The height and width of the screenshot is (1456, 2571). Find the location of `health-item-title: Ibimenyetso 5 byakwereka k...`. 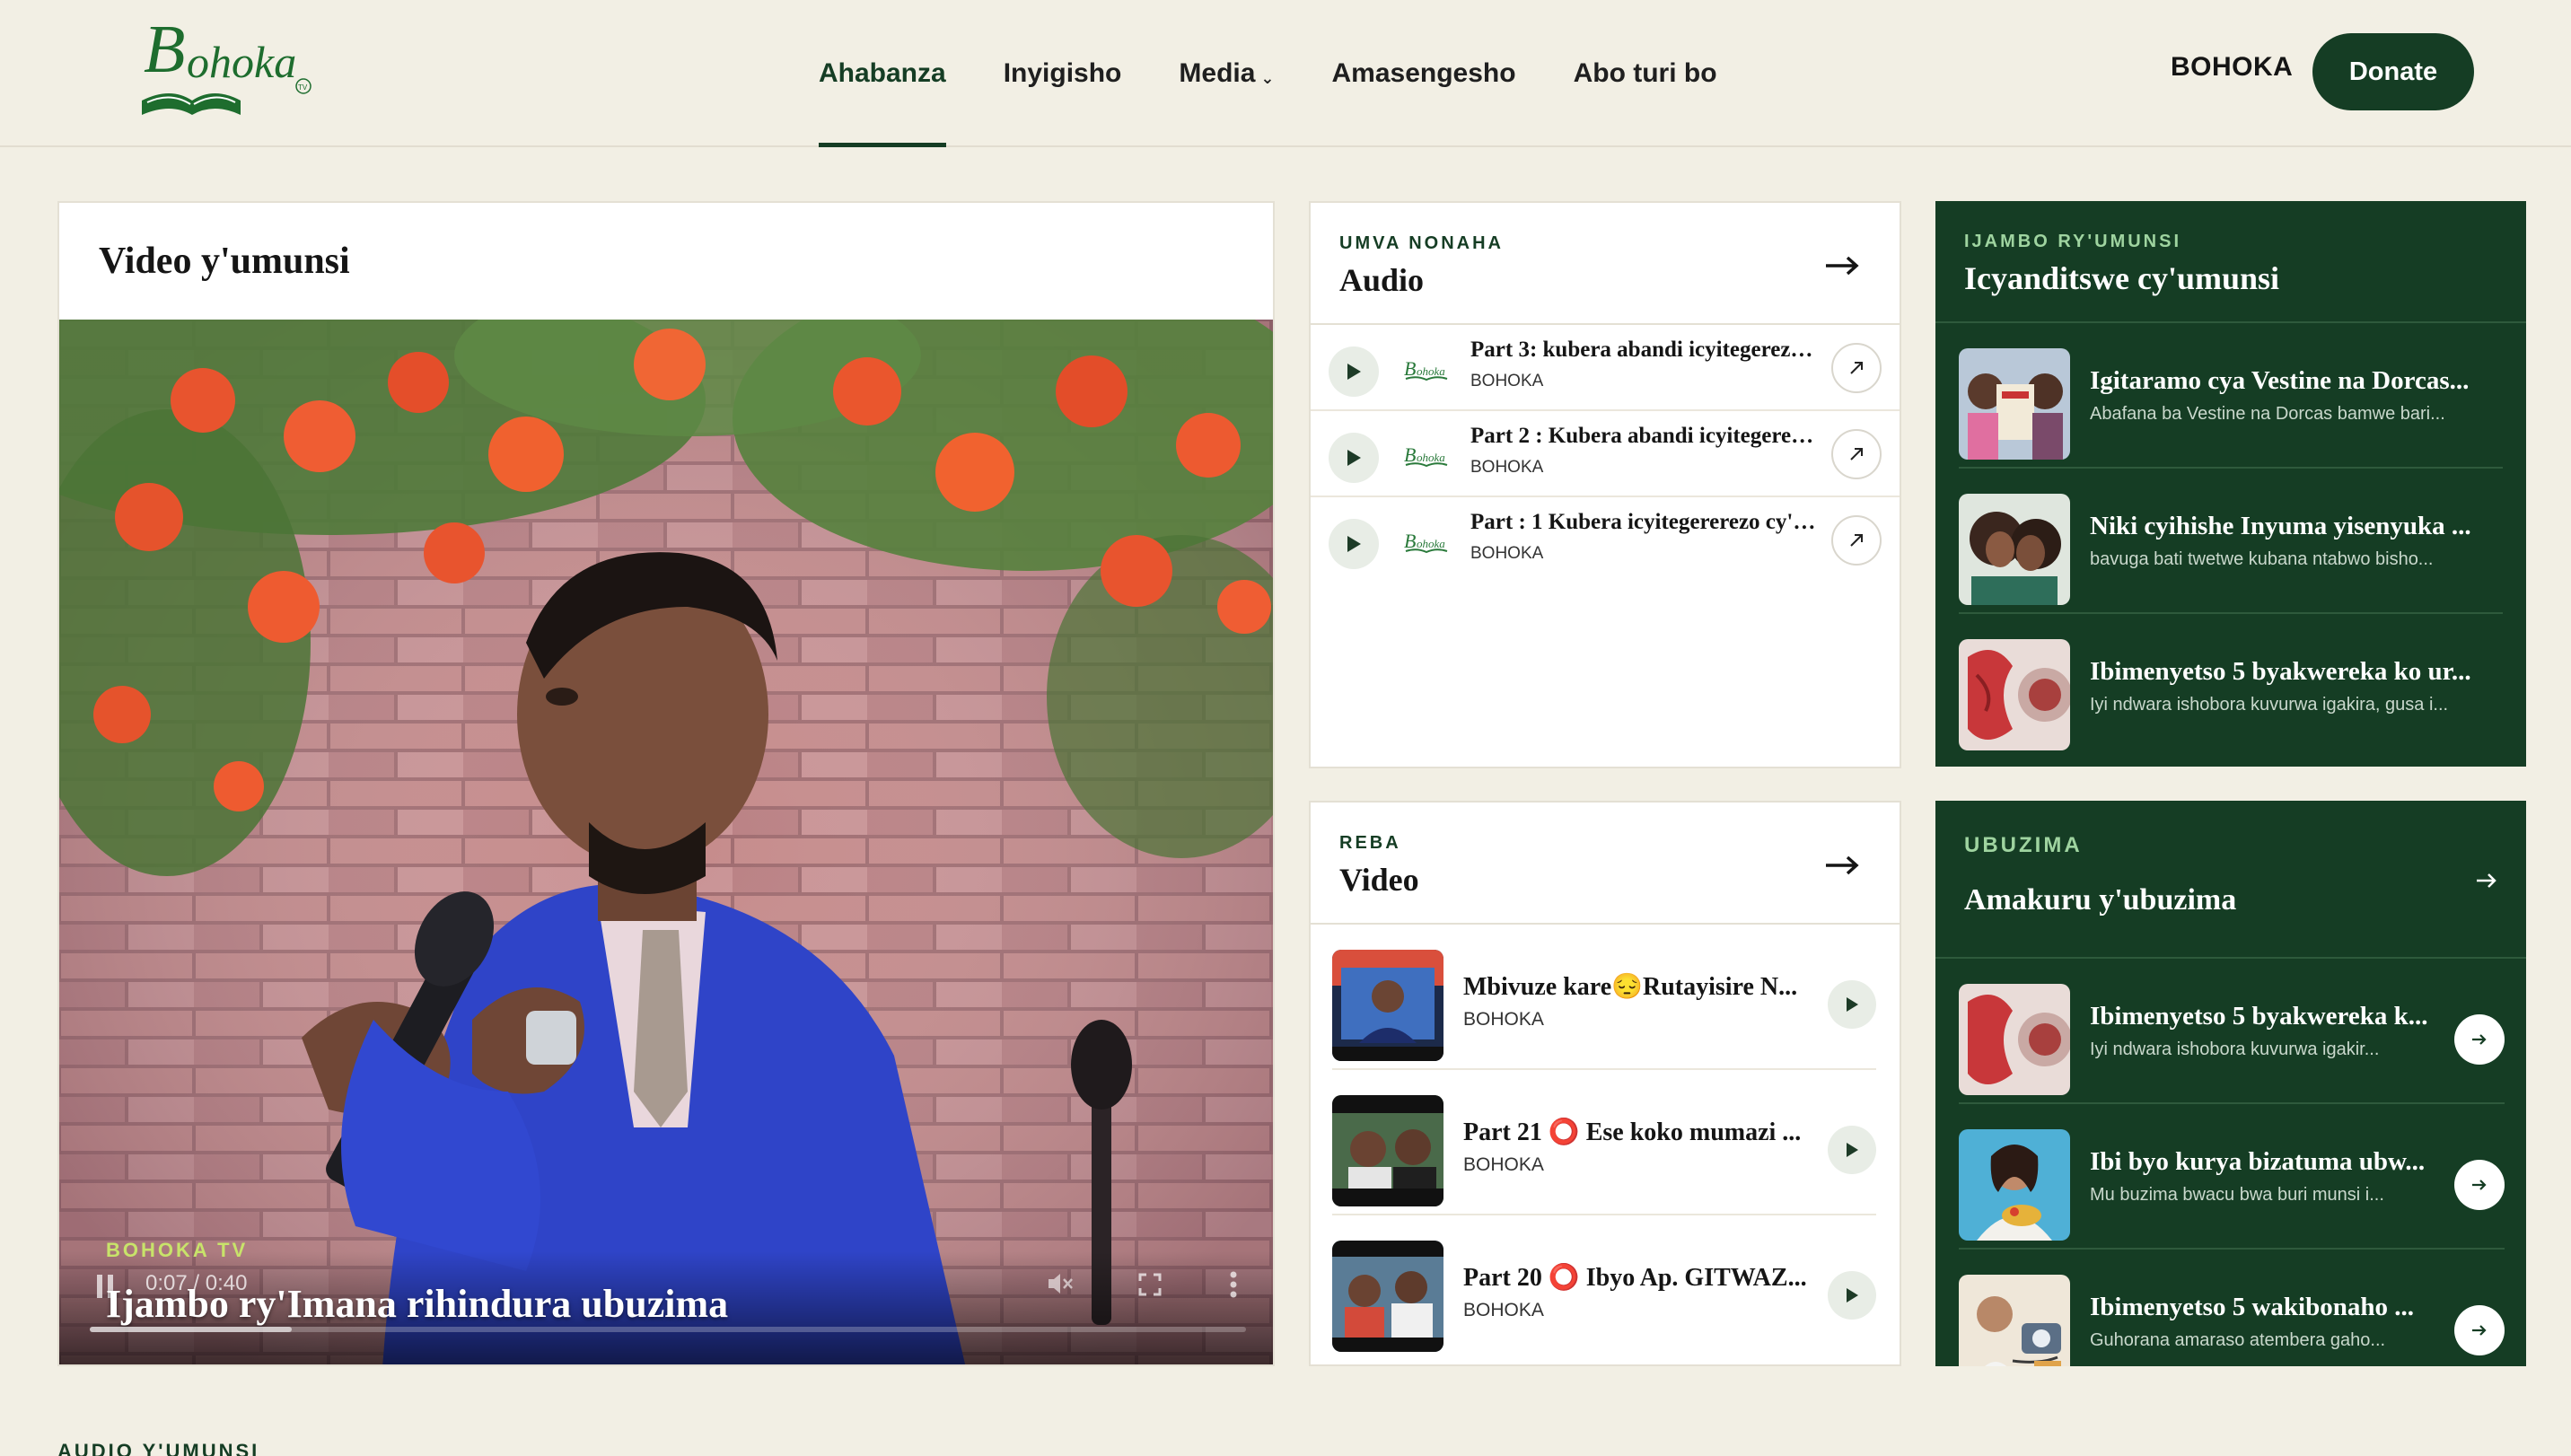

health-item-title: Ibimenyetso 5 byakwereka k... is located at coordinates (2259, 1016).